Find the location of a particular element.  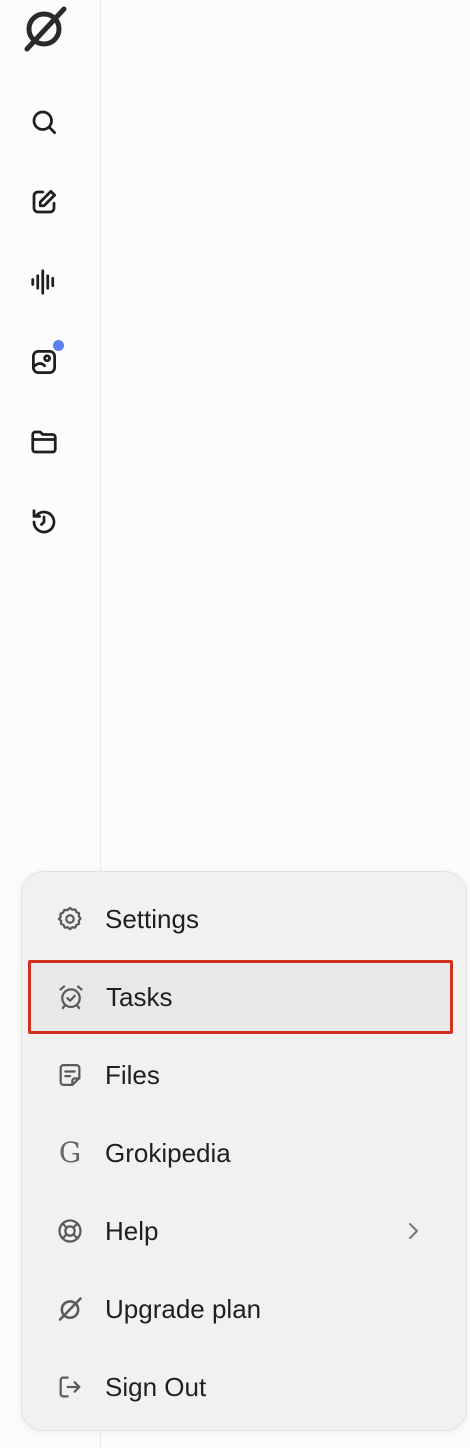

grok-logo is located at coordinates (44, 28).